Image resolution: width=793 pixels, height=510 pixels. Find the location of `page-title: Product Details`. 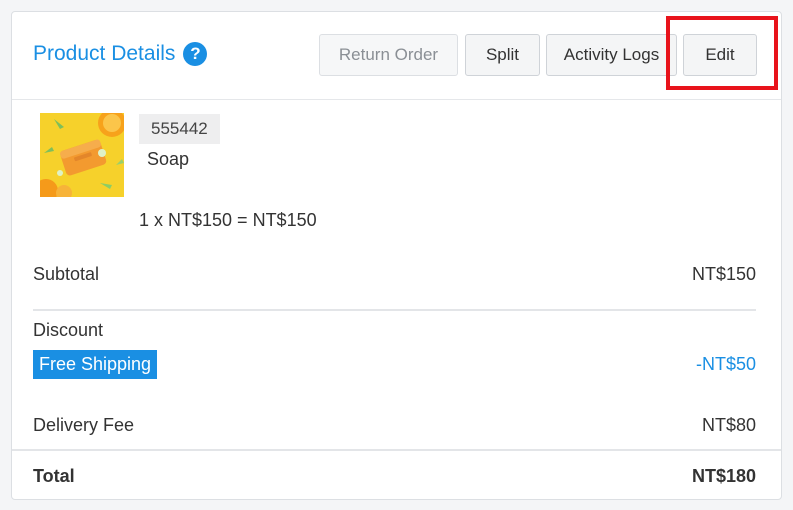

page-title: Product Details is located at coordinates (104, 53).